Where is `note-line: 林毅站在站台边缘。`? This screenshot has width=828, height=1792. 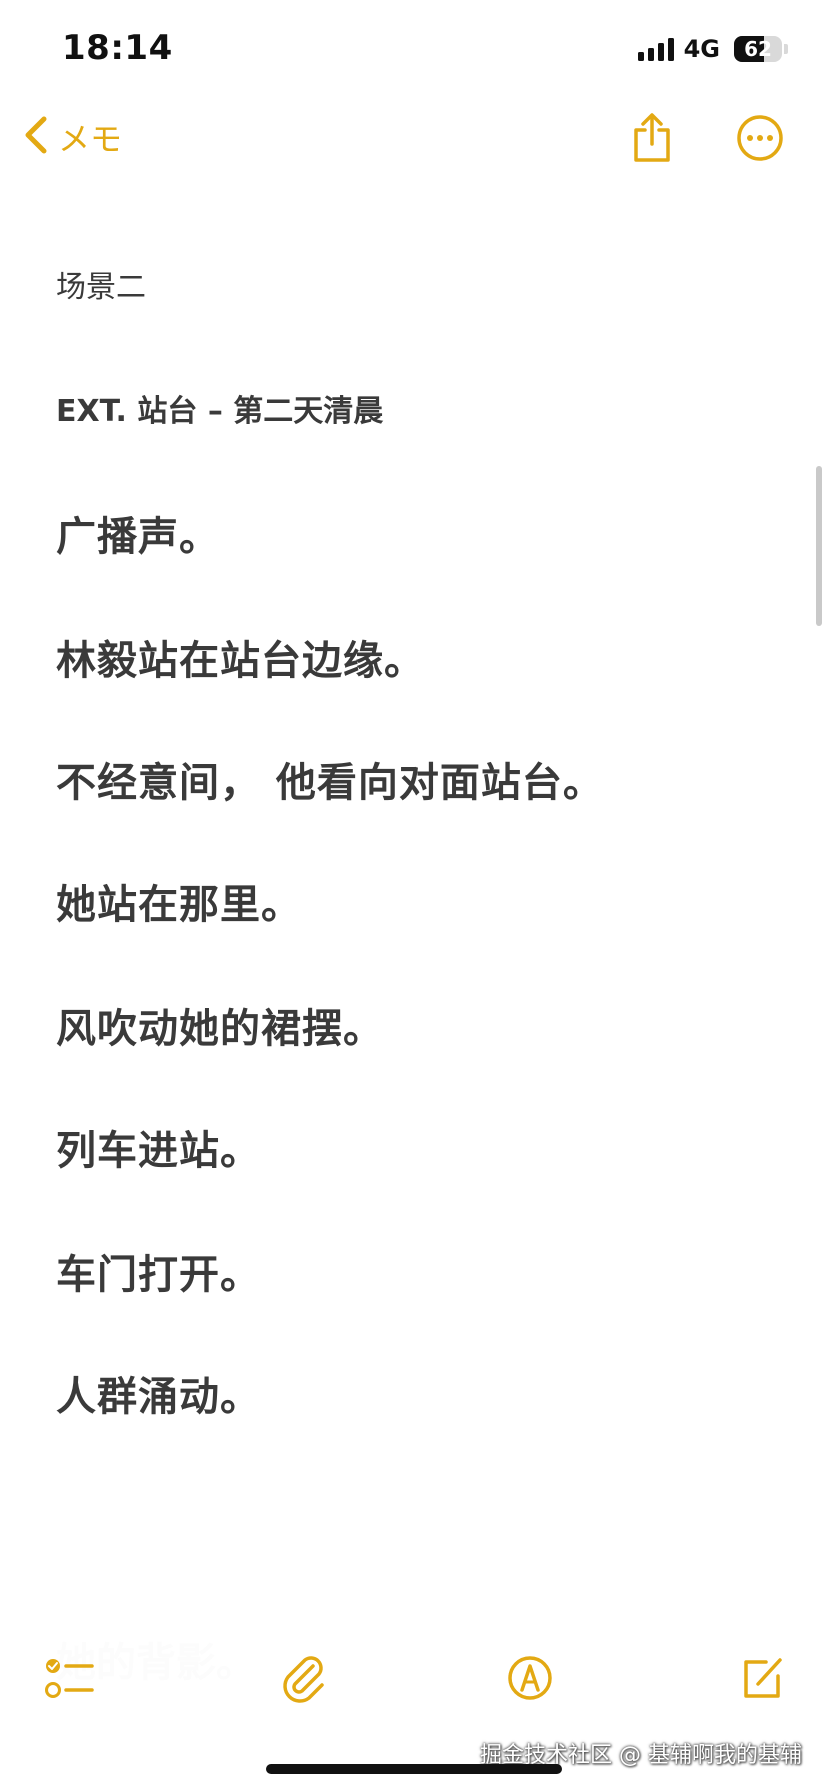 note-line: 林毅站在站台边缘。 is located at coordinates (240, 661).